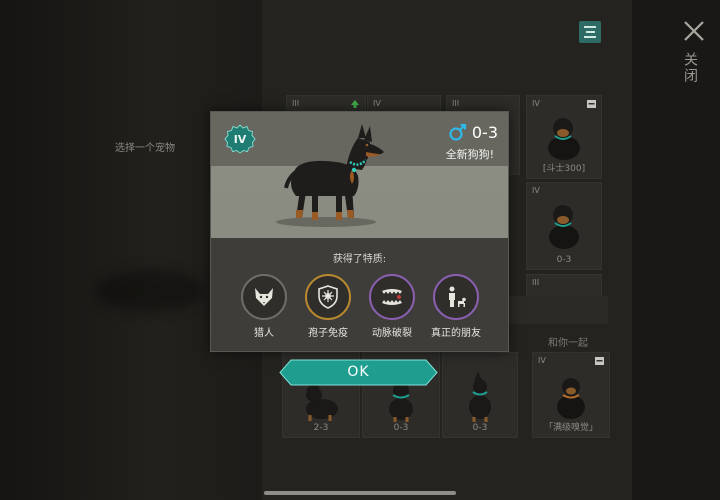 Image resolution: width=720 pixels, height=500 pixels. I want to click on trait-artery-rupture: 动脉破裂, so click(392, 306).